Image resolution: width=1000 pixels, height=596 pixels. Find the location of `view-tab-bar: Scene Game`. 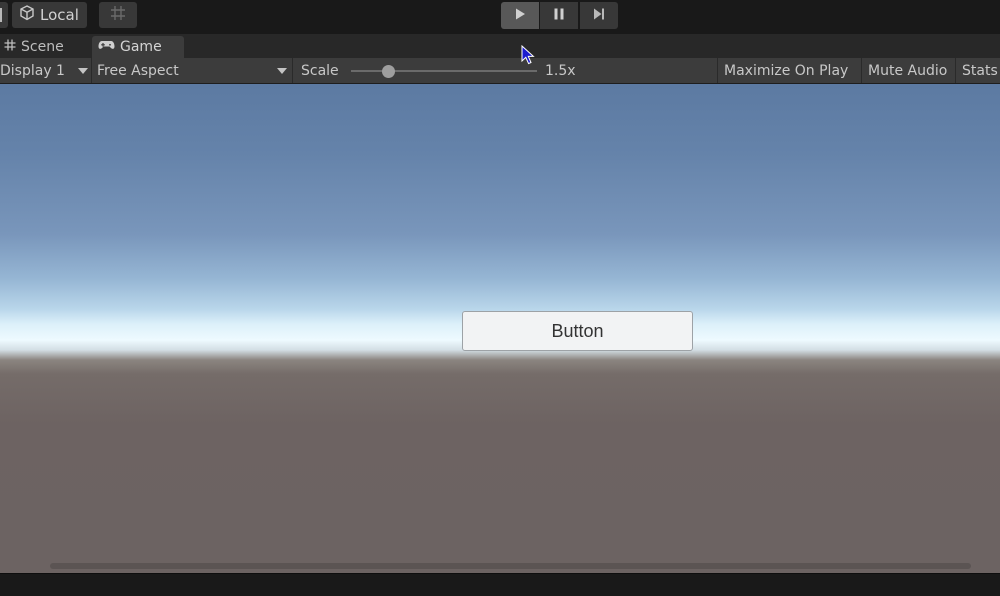

view-tab-bar: Scene Game is located at coordinates (500, 46).